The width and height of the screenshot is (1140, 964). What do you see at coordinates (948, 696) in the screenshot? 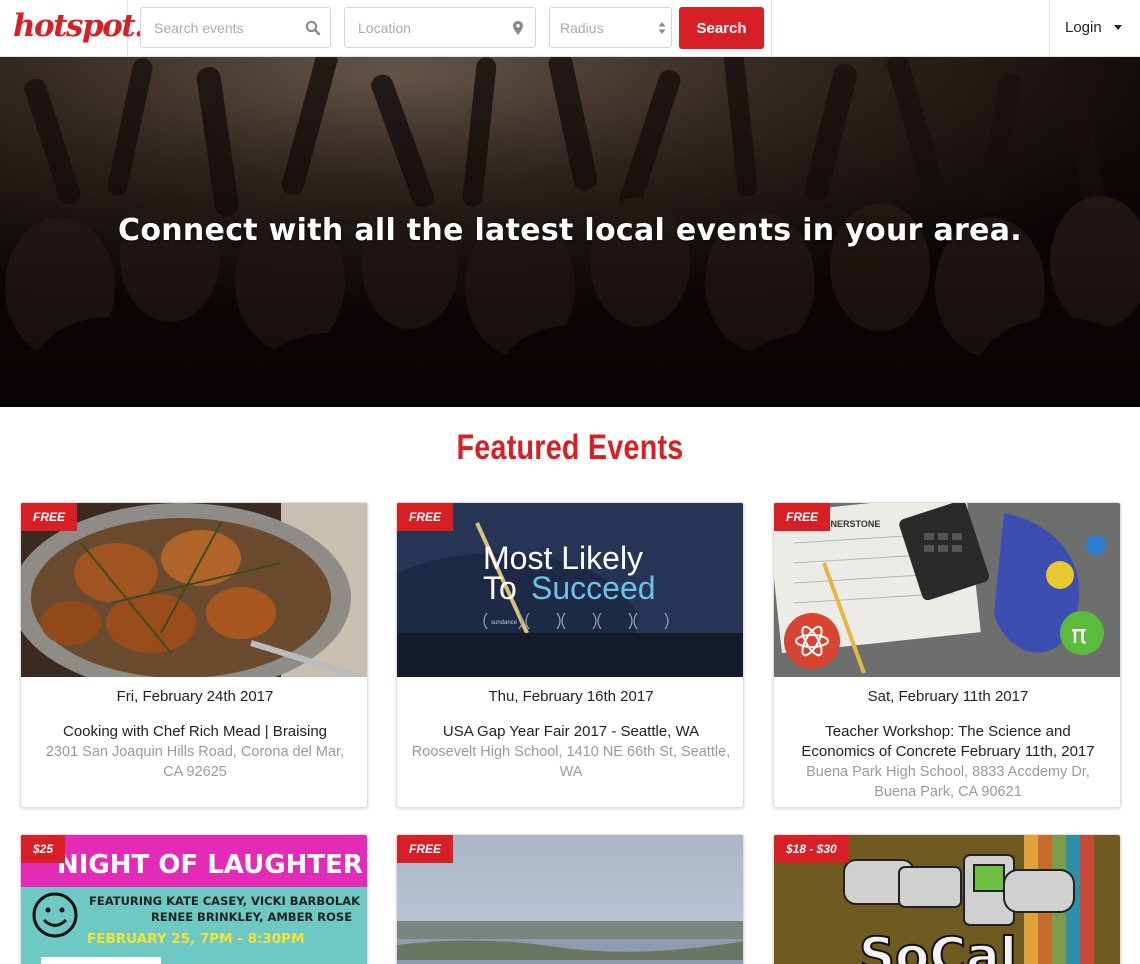
I see `event-date: Sat, February 11th 2017` at bounding box center [948, 696].